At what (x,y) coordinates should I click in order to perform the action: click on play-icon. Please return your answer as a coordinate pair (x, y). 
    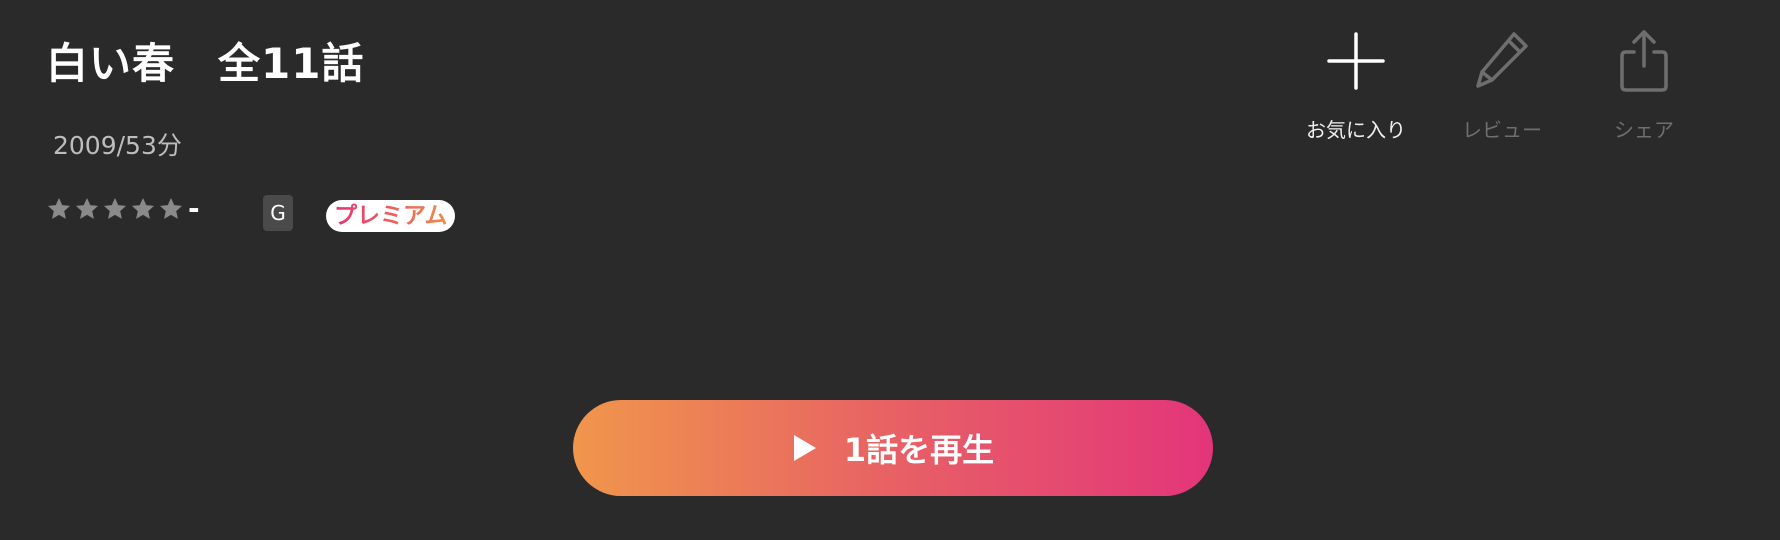
    Looking at the image, I should click on (804, 448).